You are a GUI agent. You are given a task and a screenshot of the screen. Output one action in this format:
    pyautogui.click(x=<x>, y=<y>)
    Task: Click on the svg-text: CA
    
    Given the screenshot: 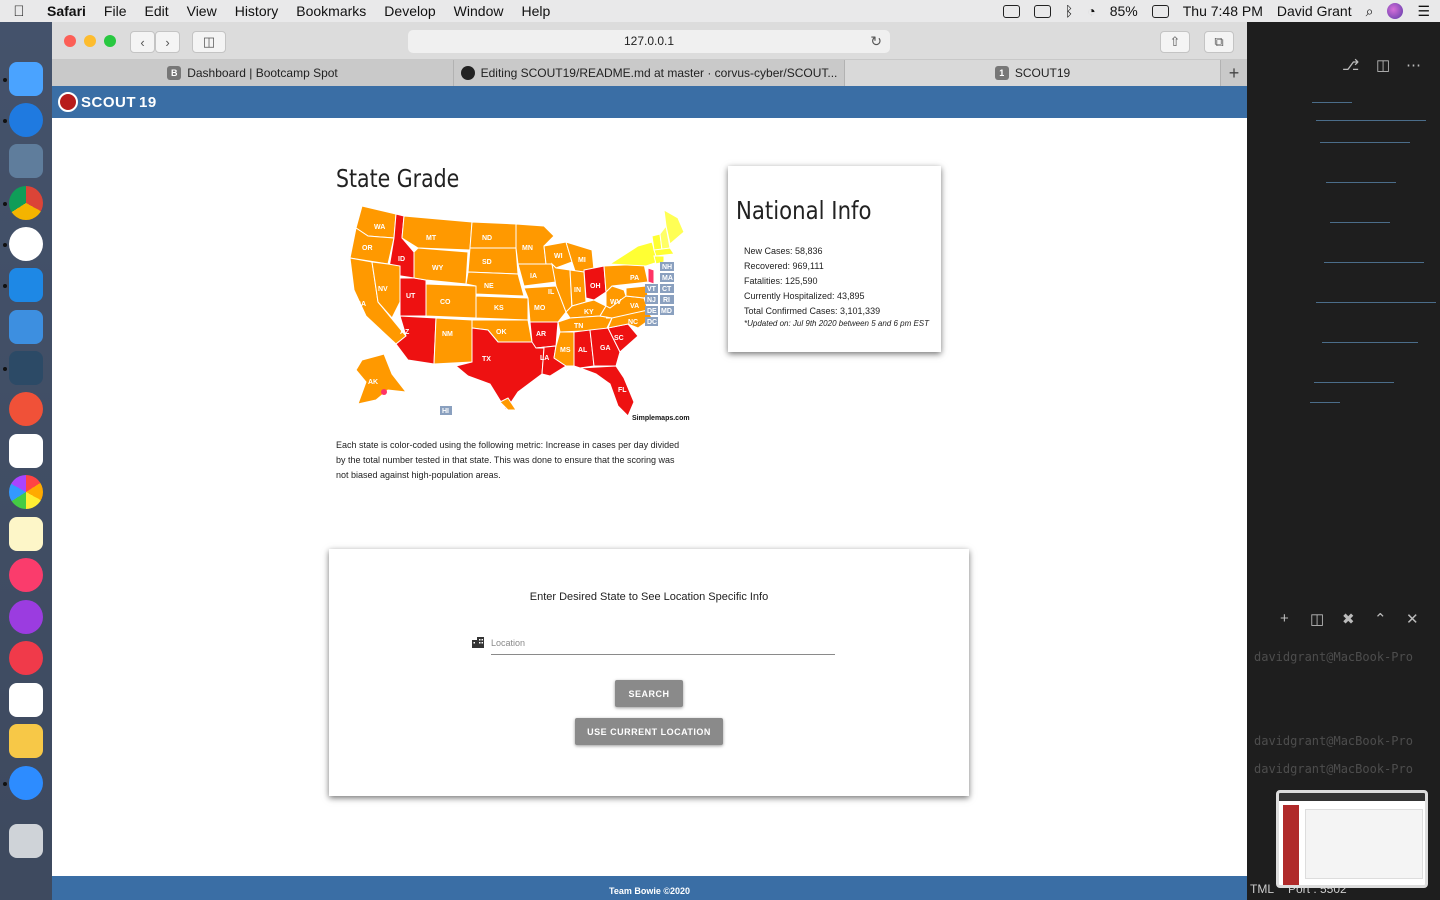 What is the action you would take?
    pyautogui.click(x=361, y=304)
    